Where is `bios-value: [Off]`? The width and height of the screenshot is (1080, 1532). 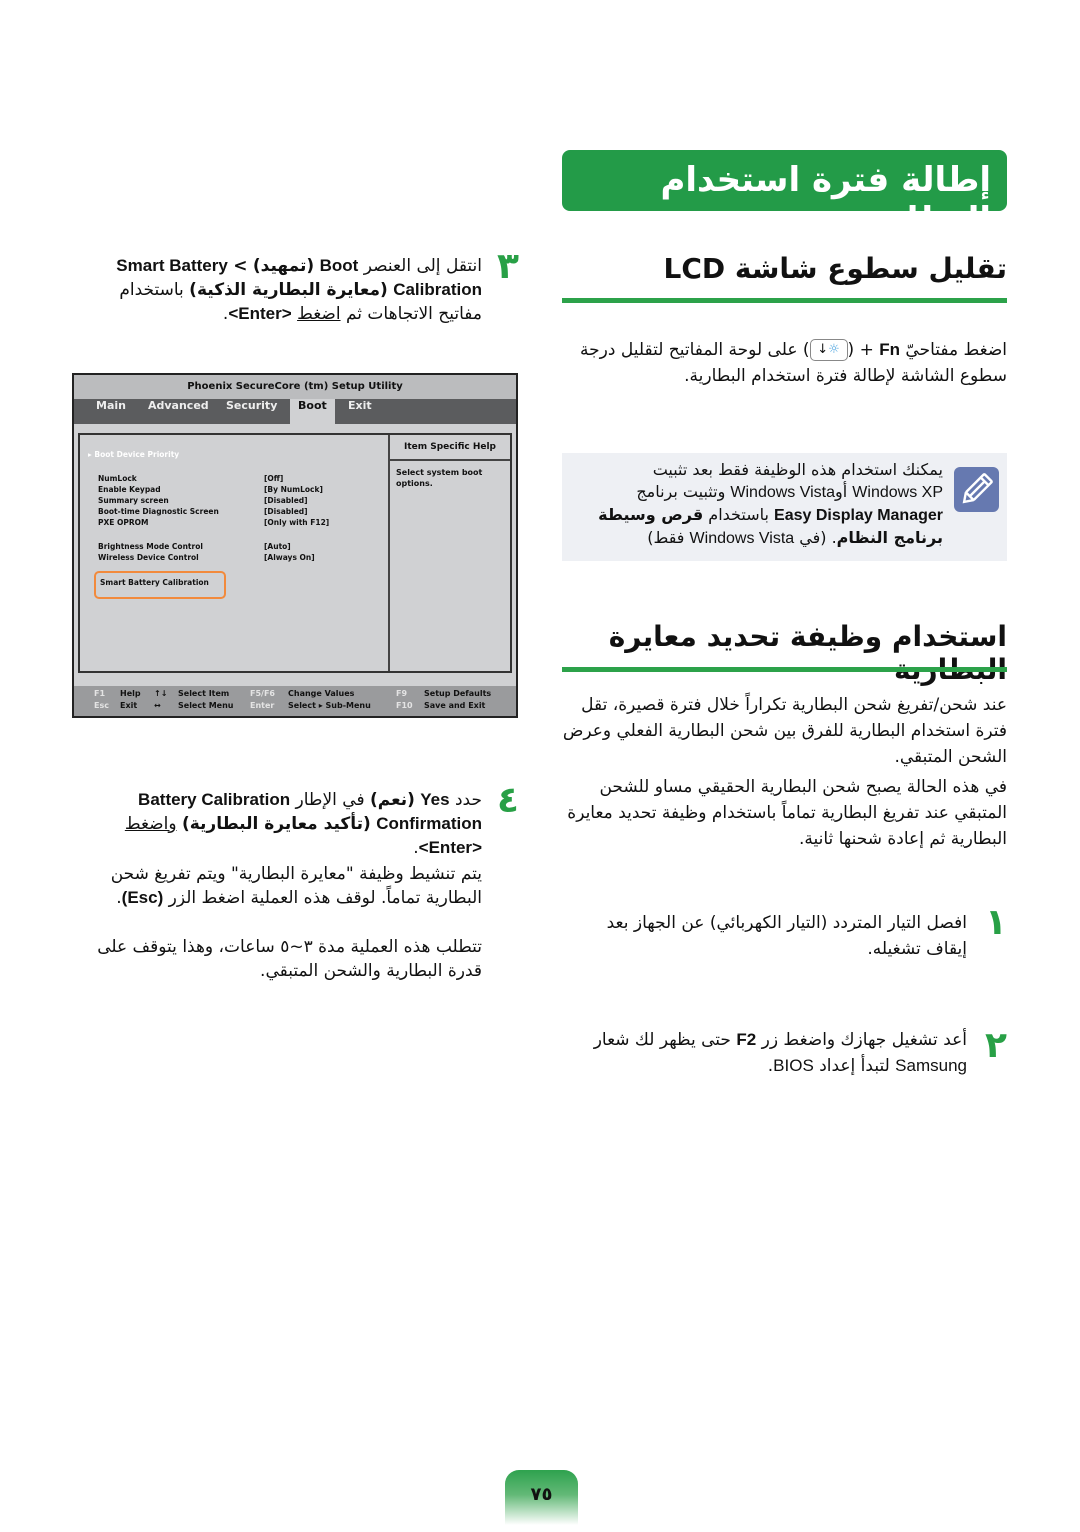 bios-value: [Off] is located at coordinates (273, 478).